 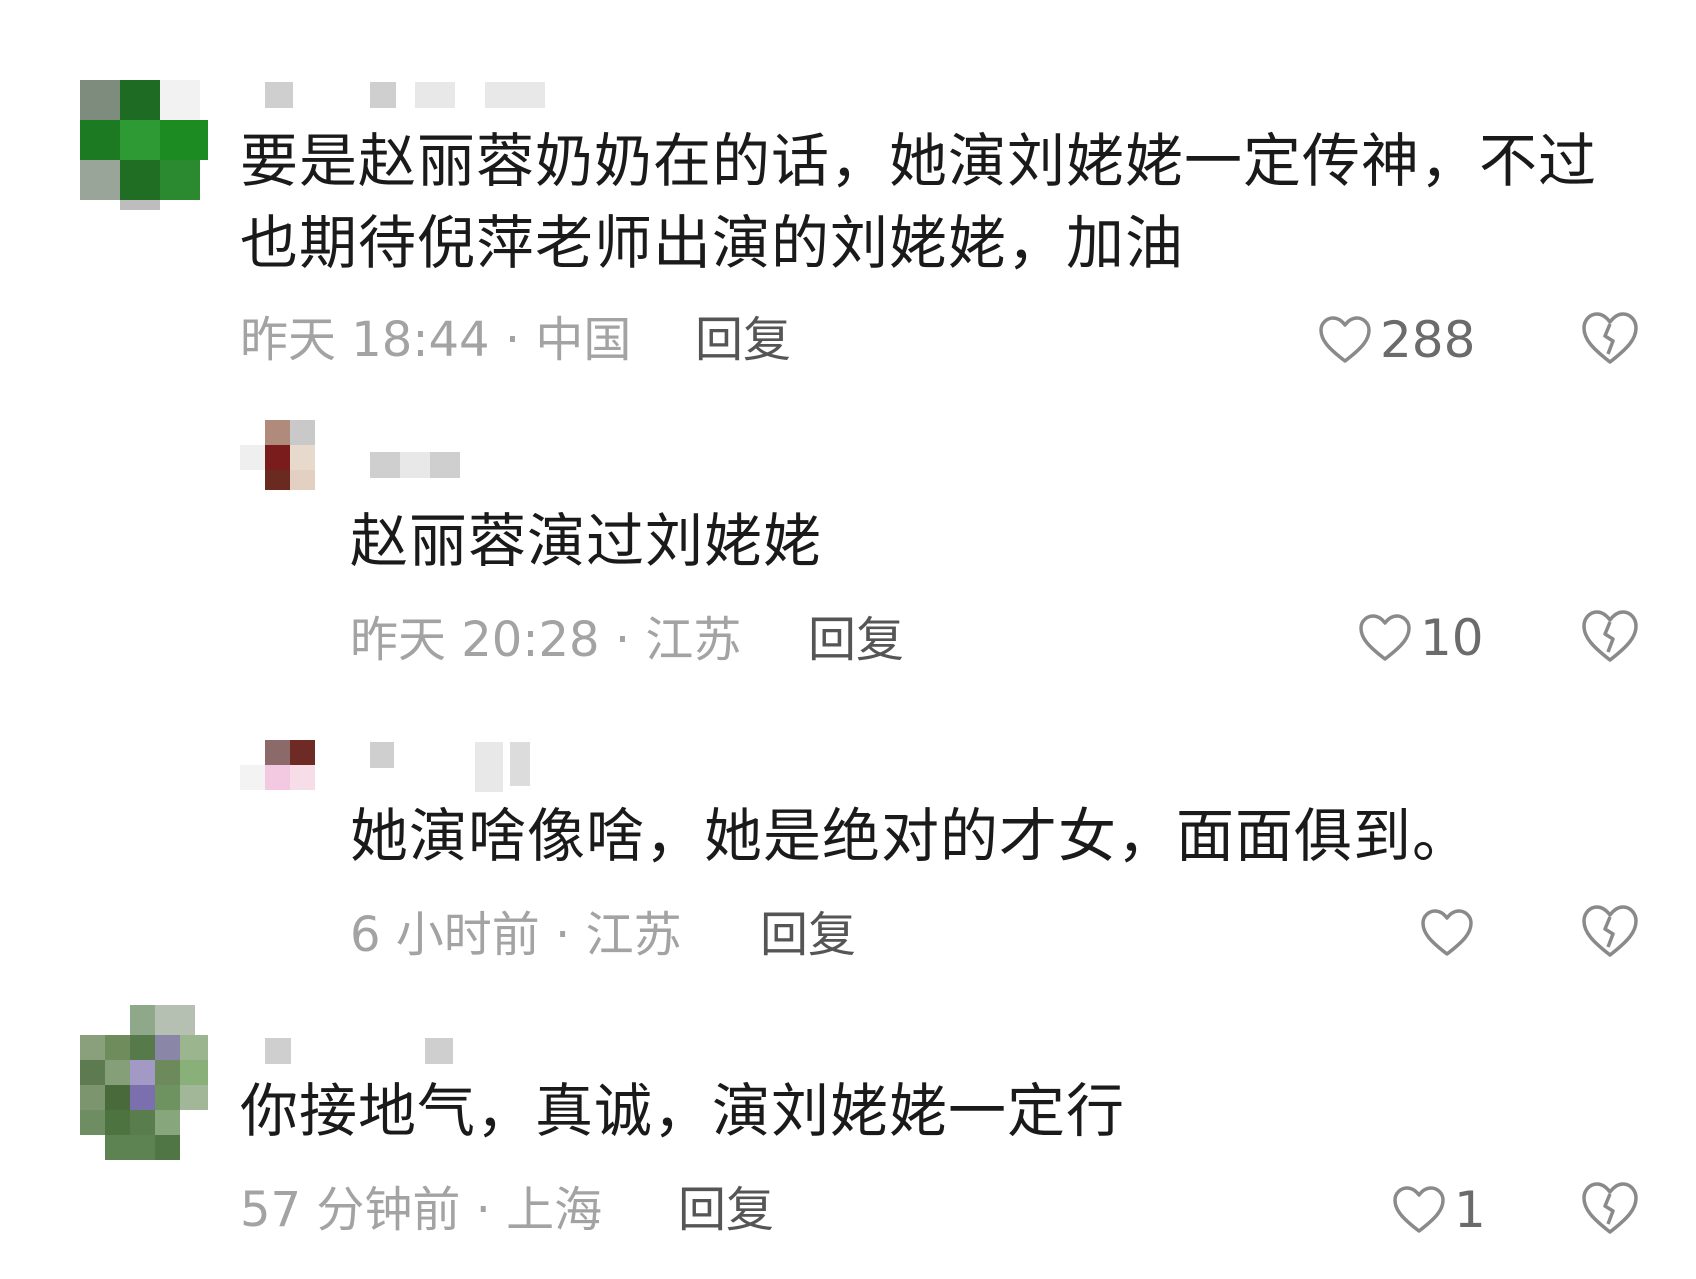 What do you see at coordinates (712, 243) in the screenshot?
I see `comment-text-line: 也期待倪萍老师出演的刘姥姥，加油` at bounding box center [712, 243].